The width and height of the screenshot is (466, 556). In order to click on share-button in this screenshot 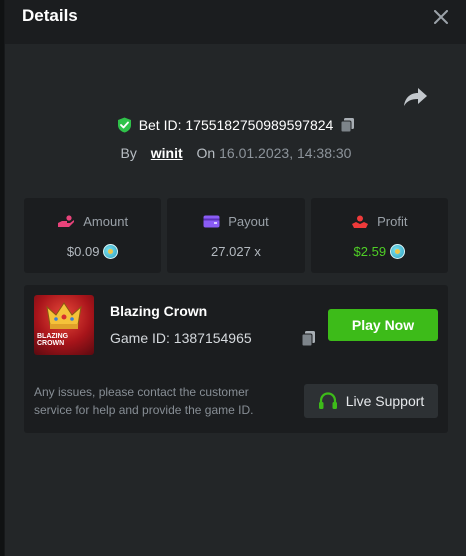, I will do `click(416, 97)`.